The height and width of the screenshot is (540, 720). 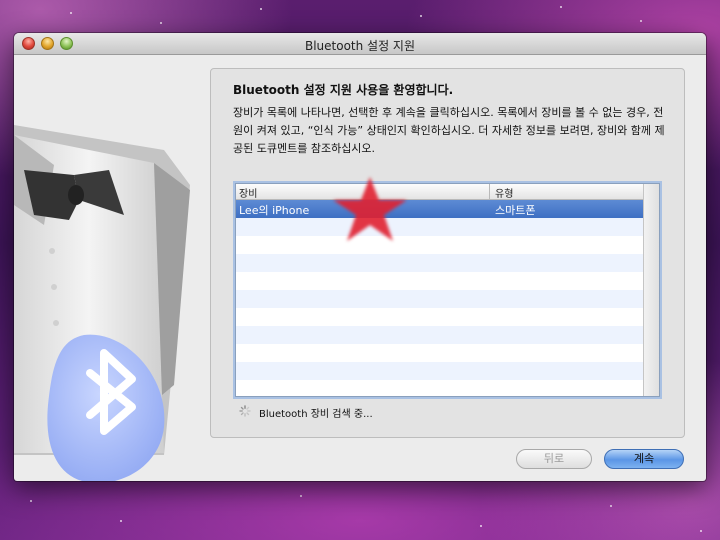 I want to click on welcome-heading: Bluetooth 설정 지원 사용을 환영합니다., so click(x=343, y=90).